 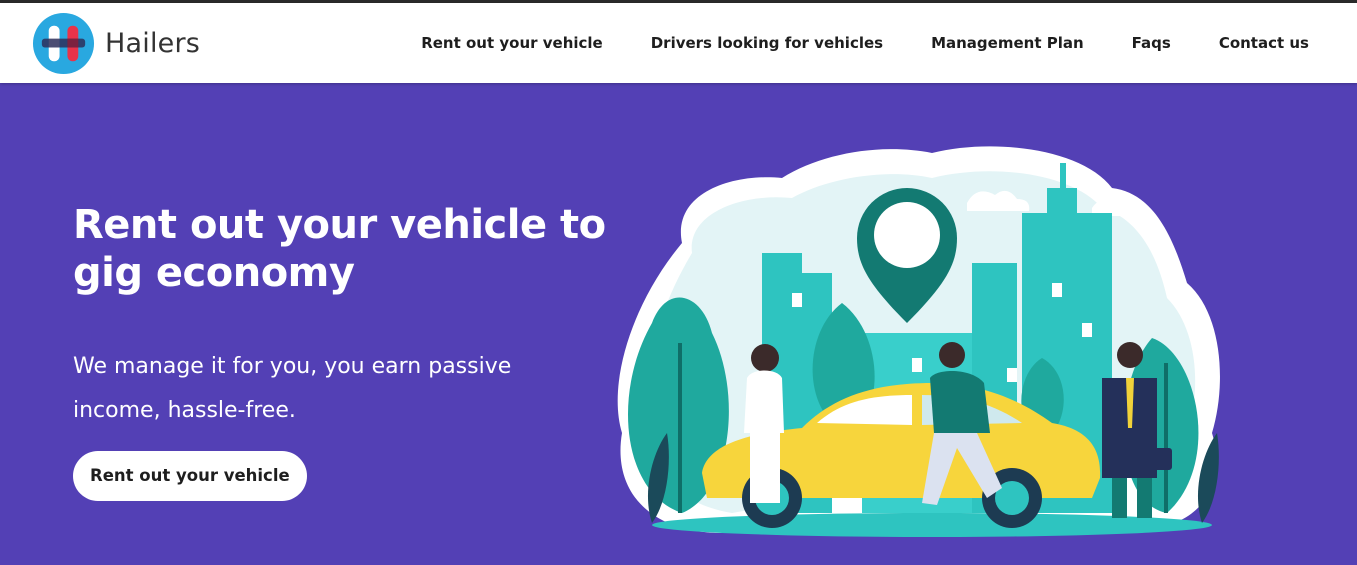 I want to click on nav-faqs: Faqs, so click(x=1151, y=43).